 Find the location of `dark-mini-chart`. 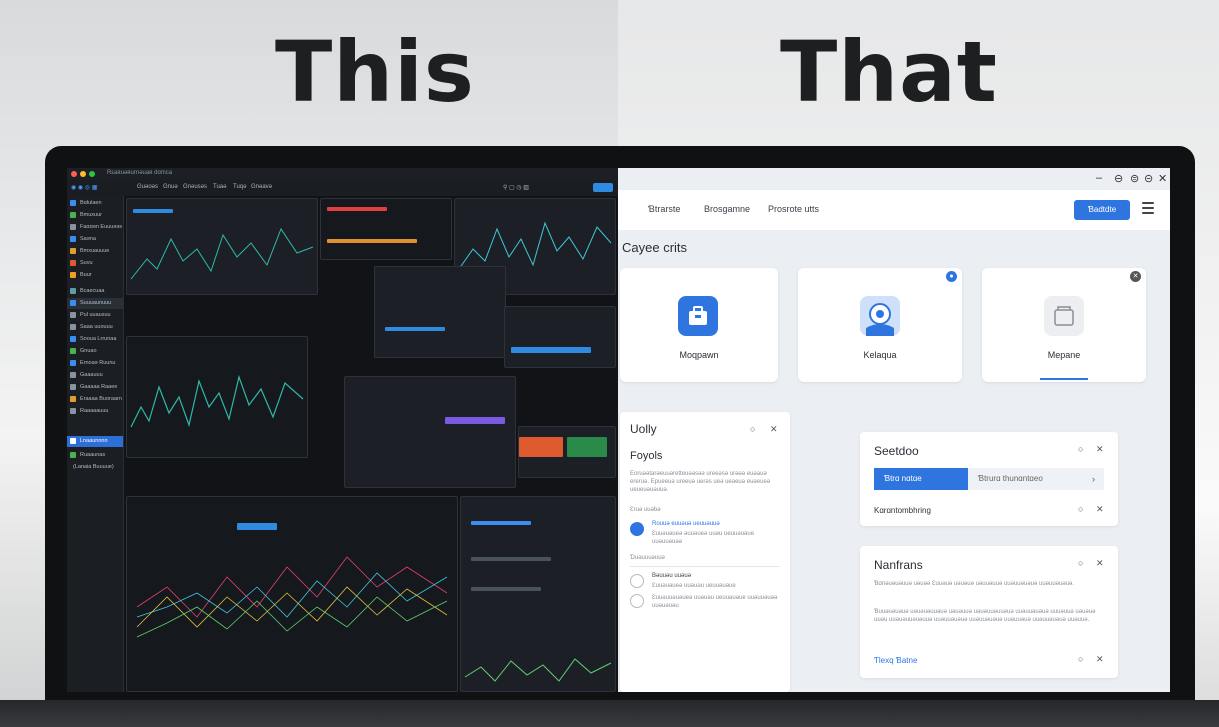

dark-mini-chart is located at coordinates (538, 670).